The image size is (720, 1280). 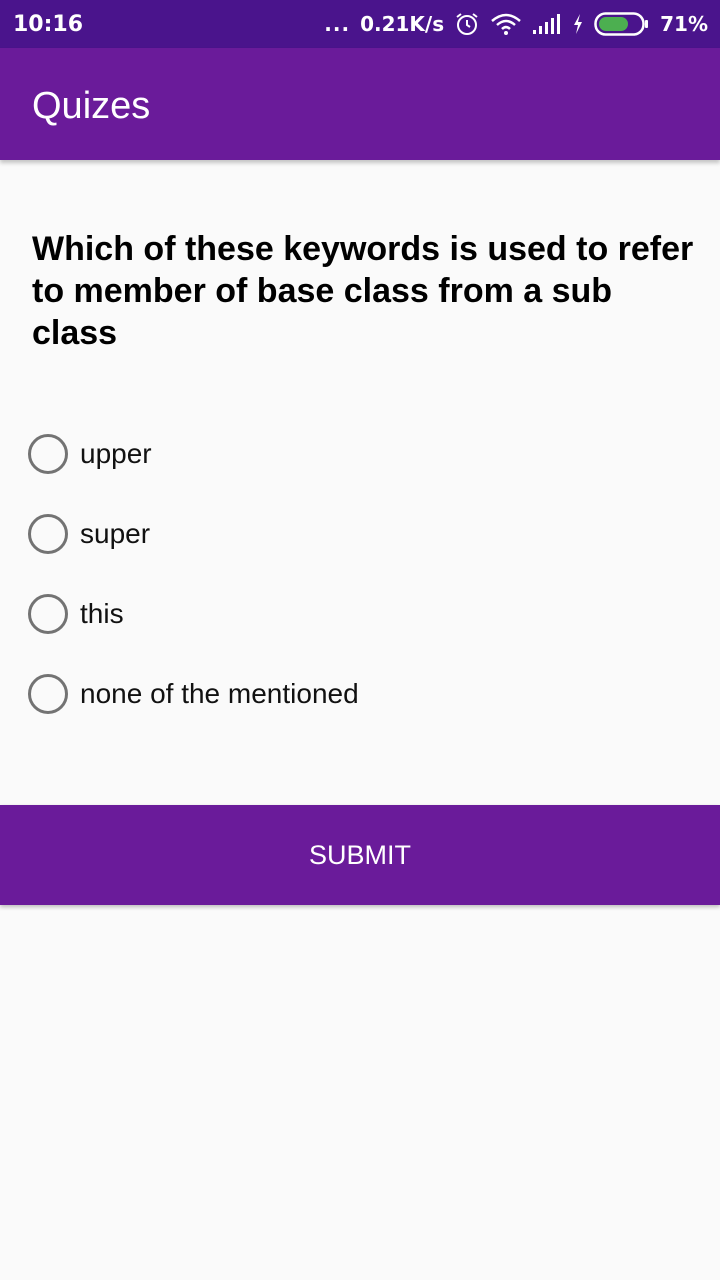 What do you see at coordinates (360, 104) in the screenshot?
I see `app-bar: Quizes` at bounding box center [360, 104].